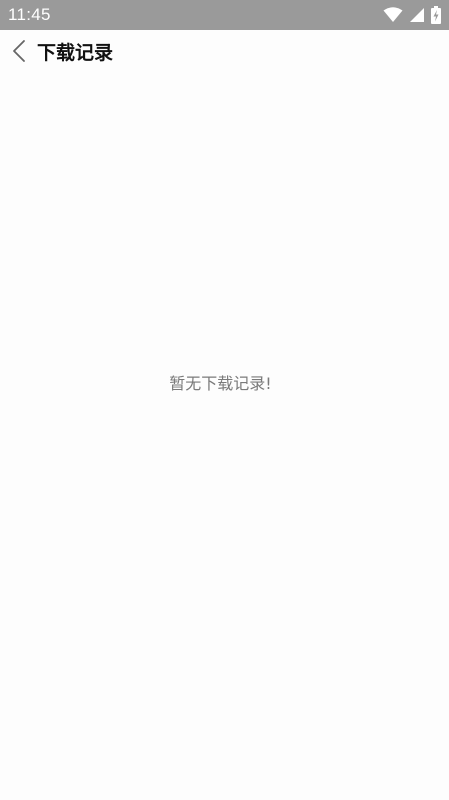 This screenshot has width=449, height=800. I want to click on empty-state: 暂无下载记录!, so click(220, 384).